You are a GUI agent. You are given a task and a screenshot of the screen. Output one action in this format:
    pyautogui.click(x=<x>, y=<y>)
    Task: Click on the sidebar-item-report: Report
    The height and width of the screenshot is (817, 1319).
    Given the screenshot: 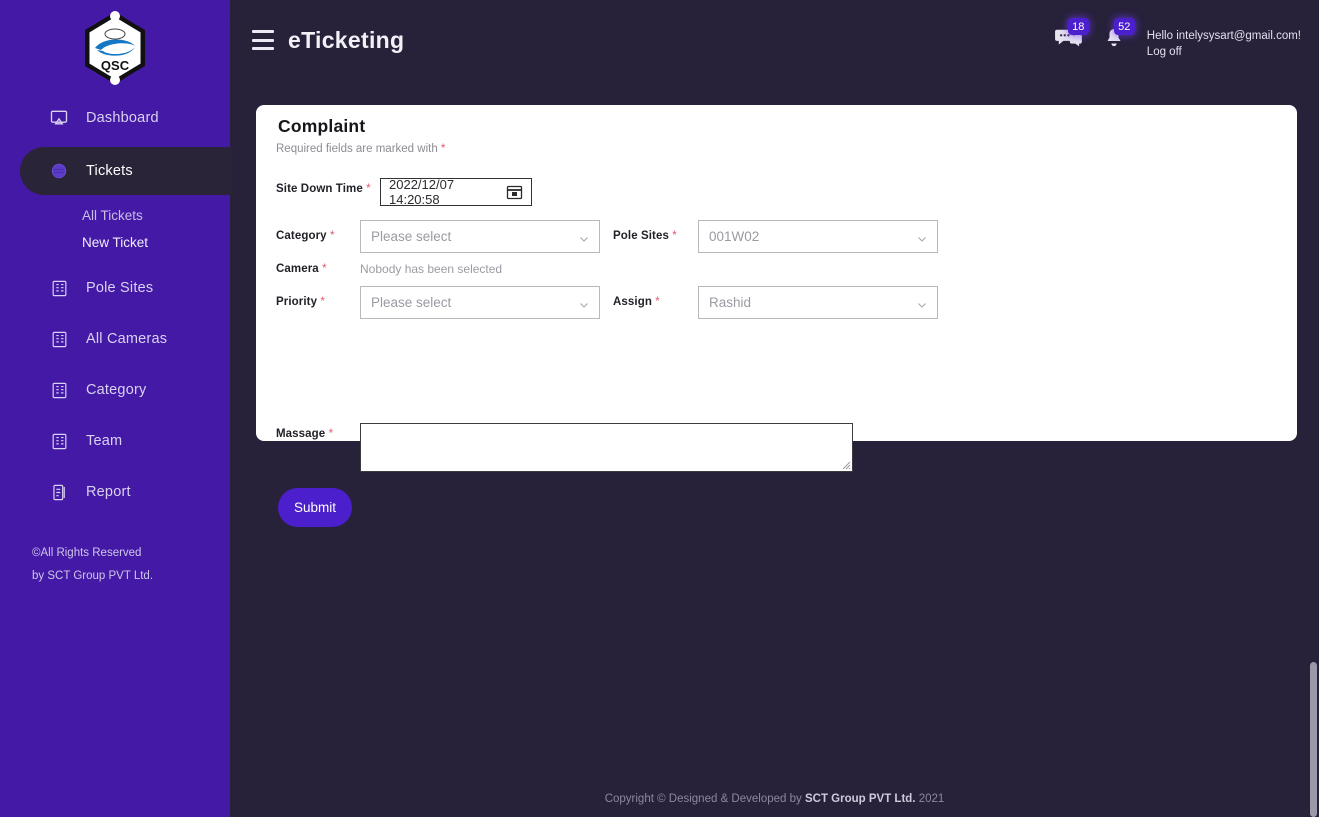 What is the action you would take?
    pyautogui.click(x=115, y=492)
    